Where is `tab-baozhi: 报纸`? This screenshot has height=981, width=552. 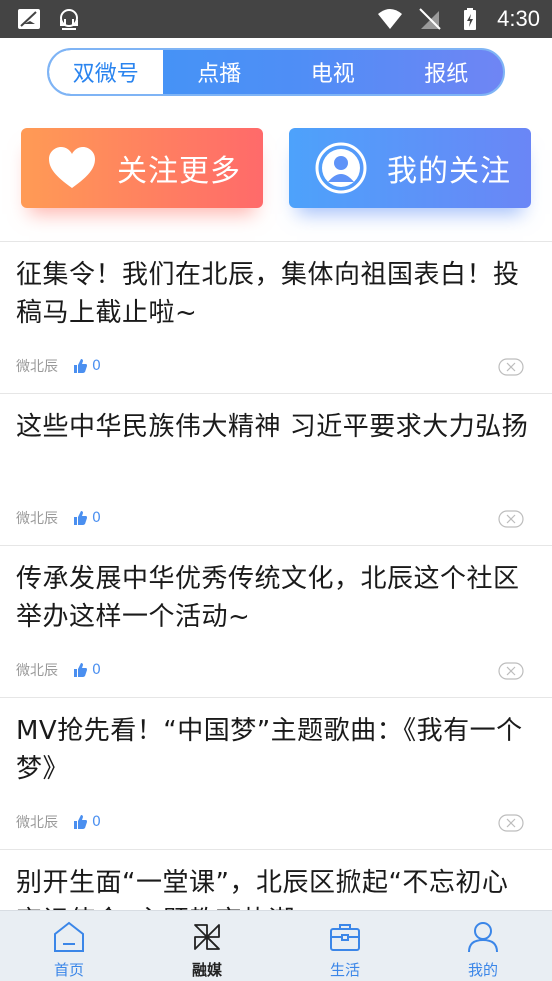
tab-baozhi: 报纸 is located at coordinates (447, 72).